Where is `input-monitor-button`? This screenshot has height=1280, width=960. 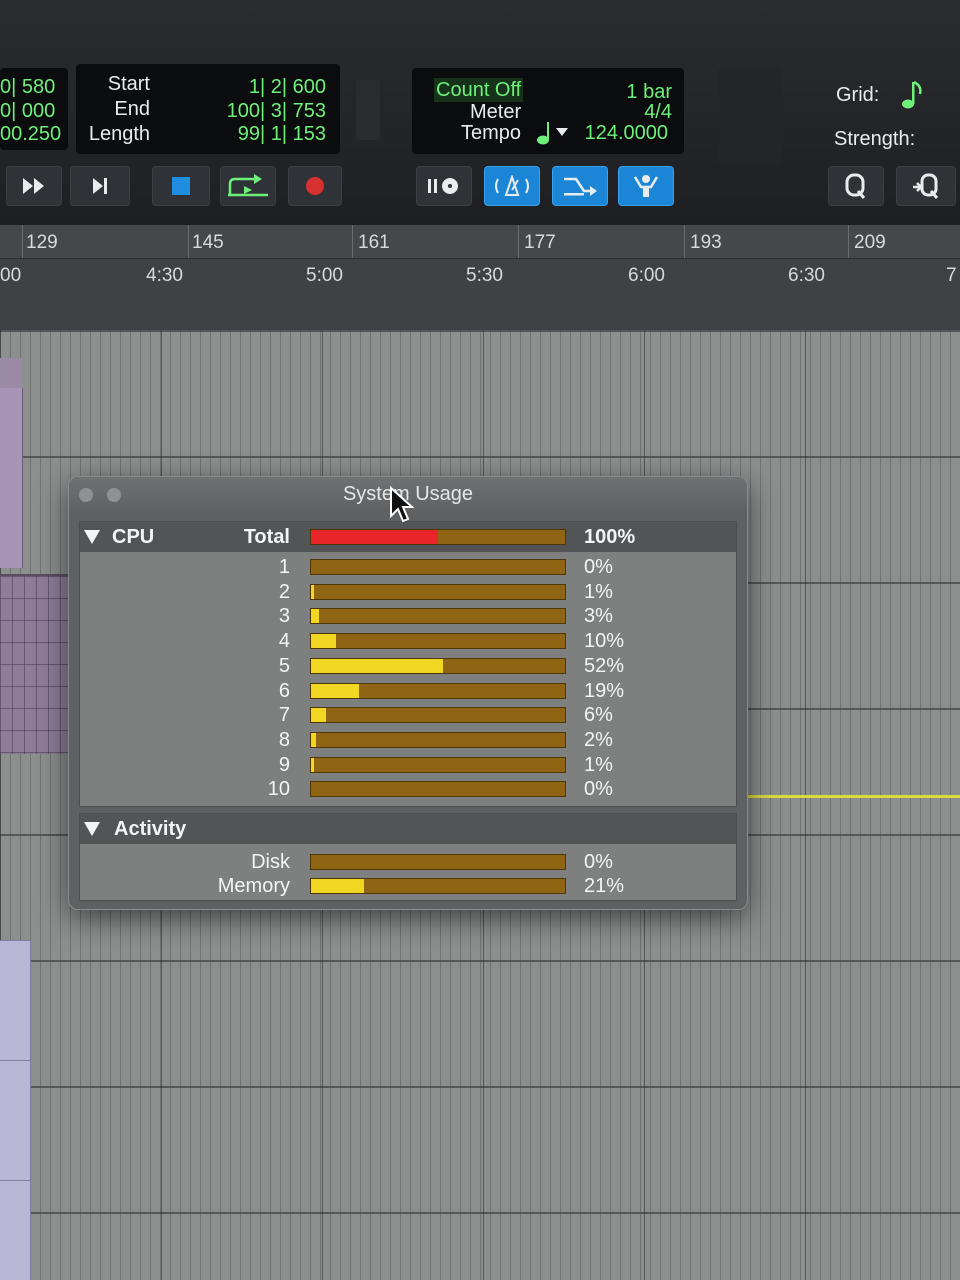
input-monitor-button is located at coordinates (646, 186).